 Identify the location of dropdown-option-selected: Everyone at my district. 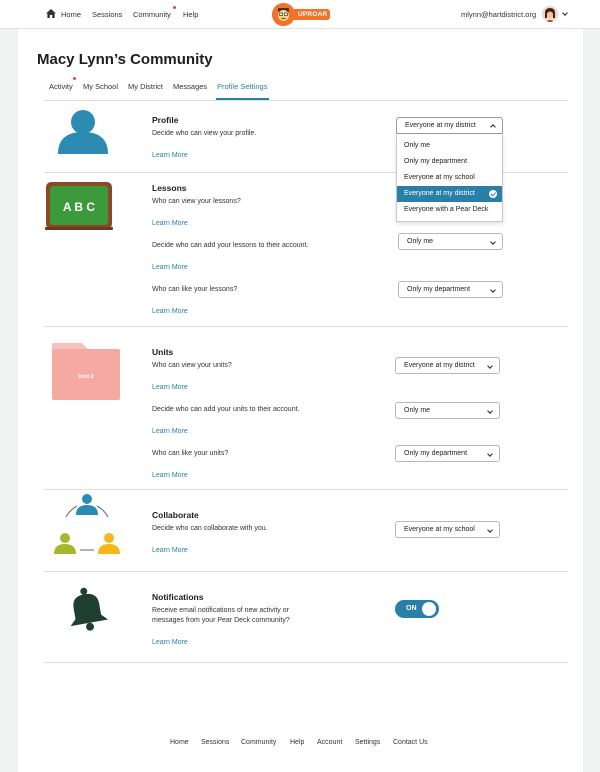
(449, 194).